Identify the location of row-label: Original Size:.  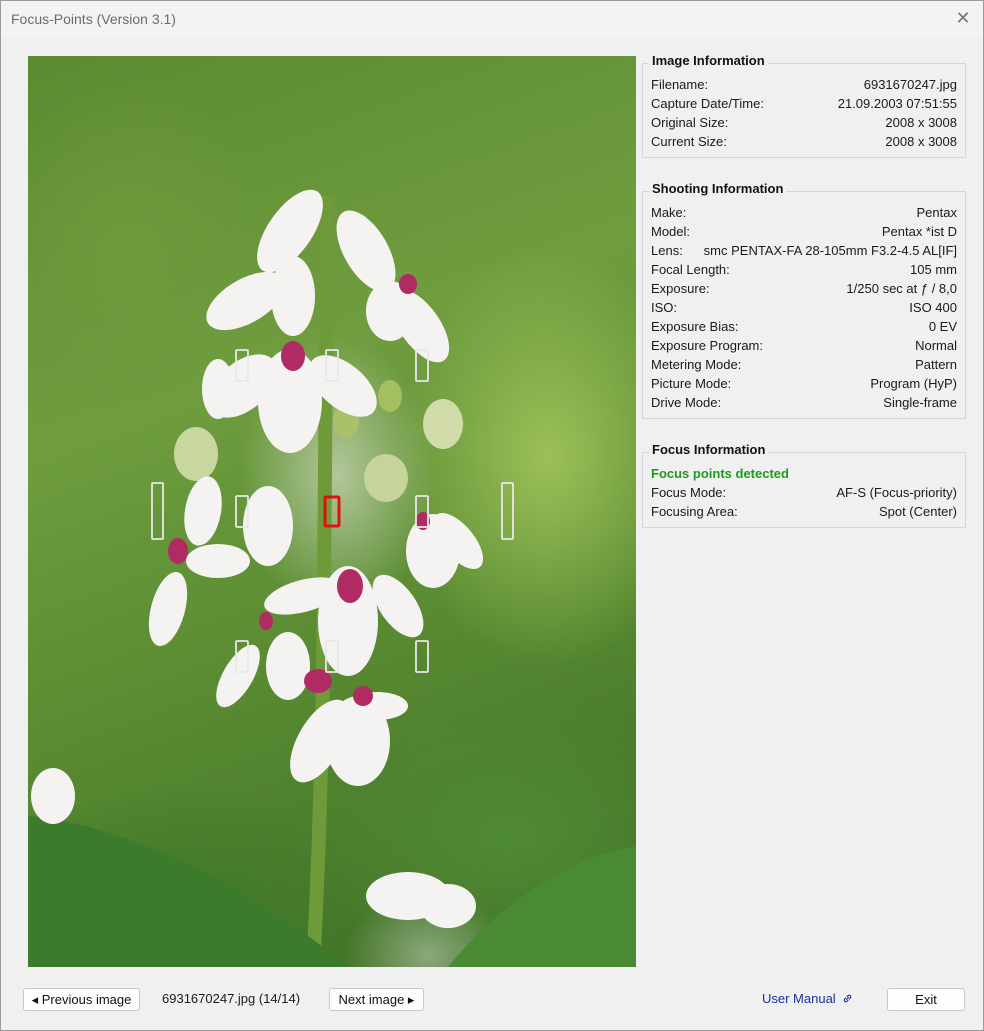
(690, 122).